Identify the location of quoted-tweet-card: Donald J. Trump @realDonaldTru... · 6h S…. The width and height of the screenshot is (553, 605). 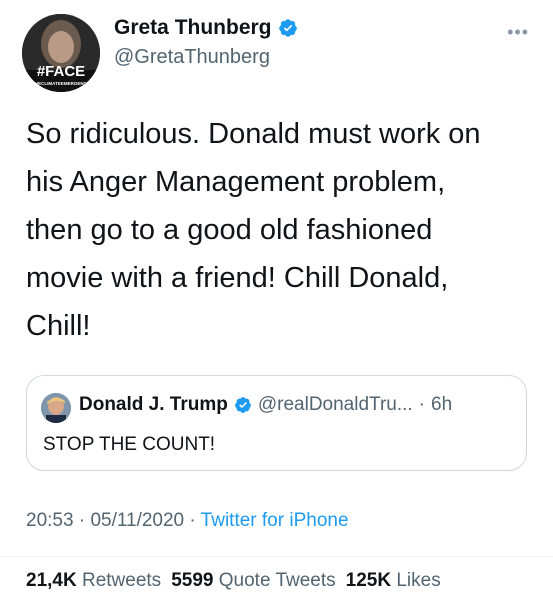
(276, 423).